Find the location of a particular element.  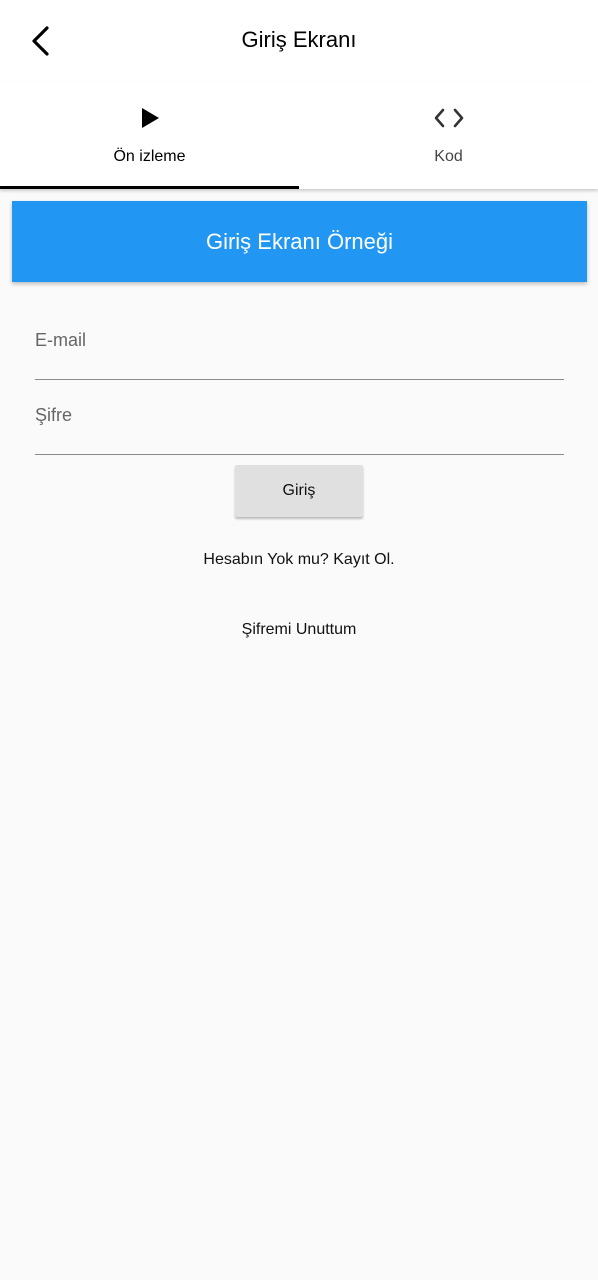

app-bar: Giriş Ekranı is located at coordinates (299, 41).